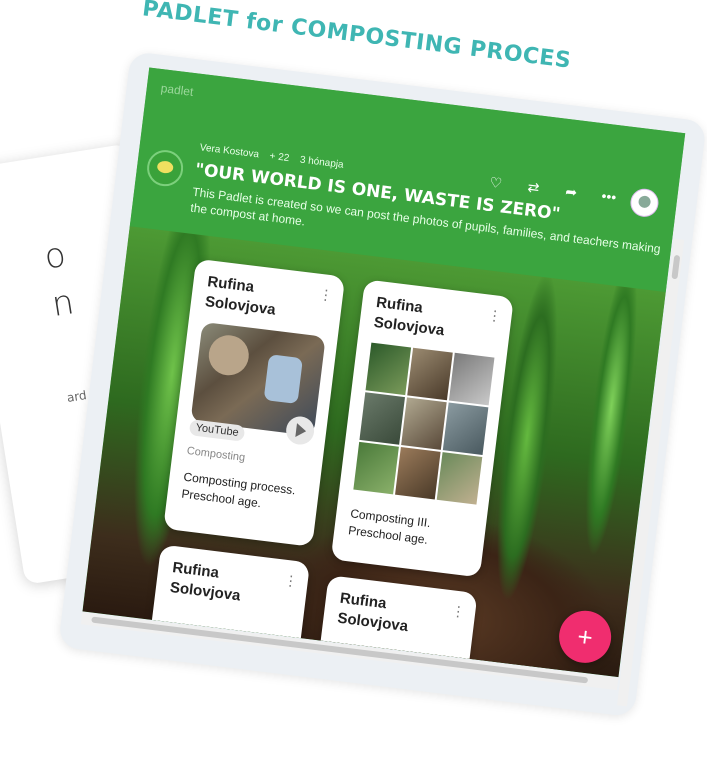  I want to click on photo-collage, so click(424, 423).